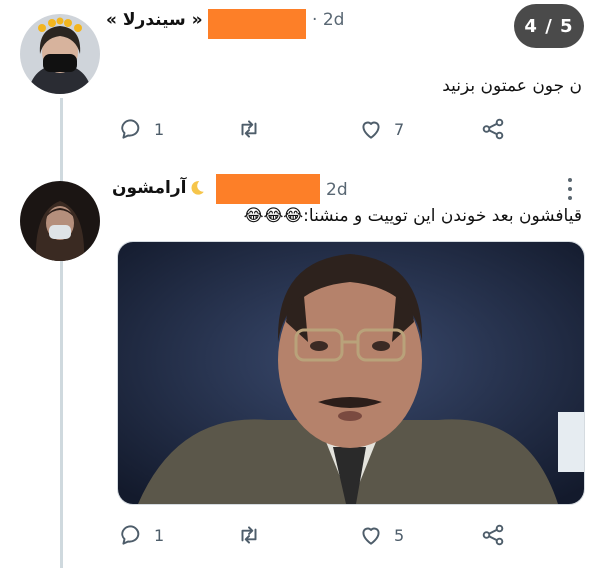  I want to click on user1-display-name: « سیندرلا », so click(154, 20).